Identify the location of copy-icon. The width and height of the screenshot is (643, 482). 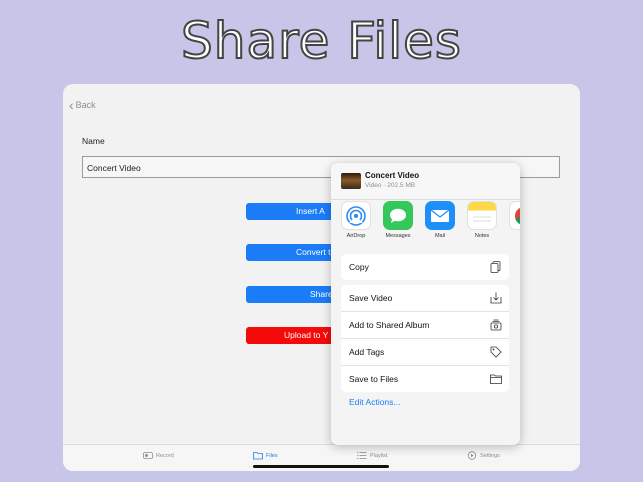
(495, 267).